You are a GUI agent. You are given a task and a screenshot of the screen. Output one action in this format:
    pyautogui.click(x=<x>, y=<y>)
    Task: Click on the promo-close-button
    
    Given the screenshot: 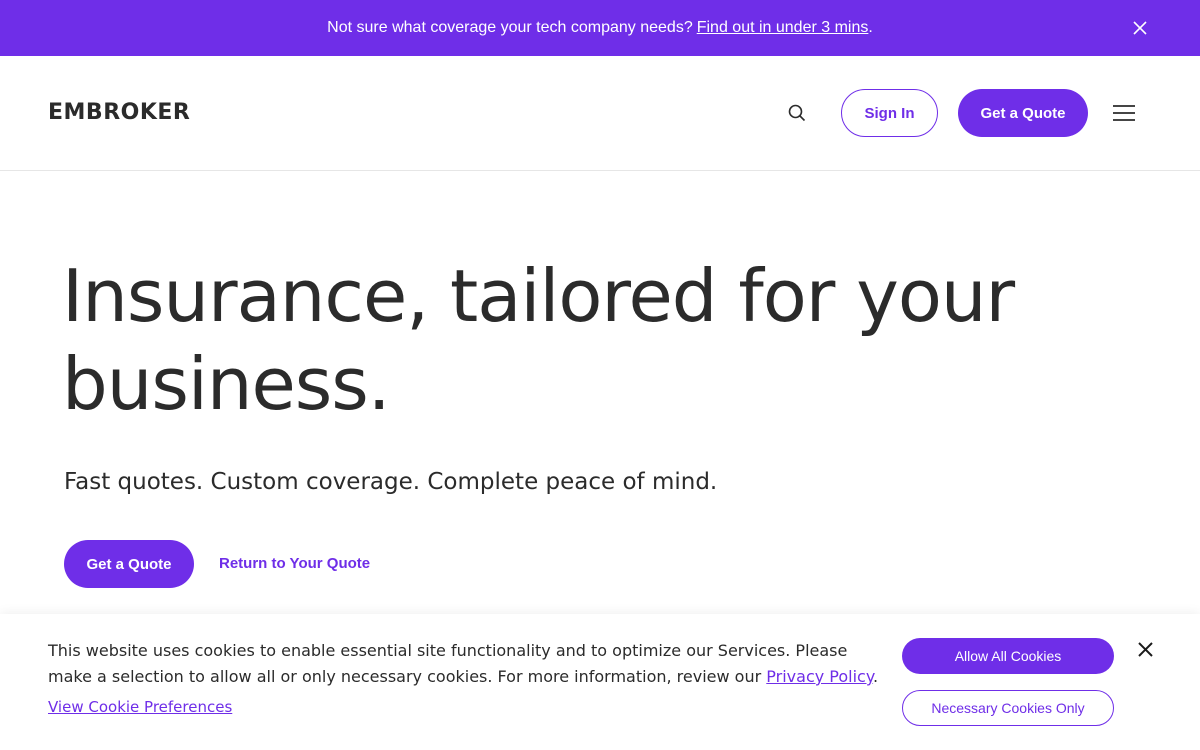 What is the action you would take?
    pyautogui.click(x=1140, y=28)
    